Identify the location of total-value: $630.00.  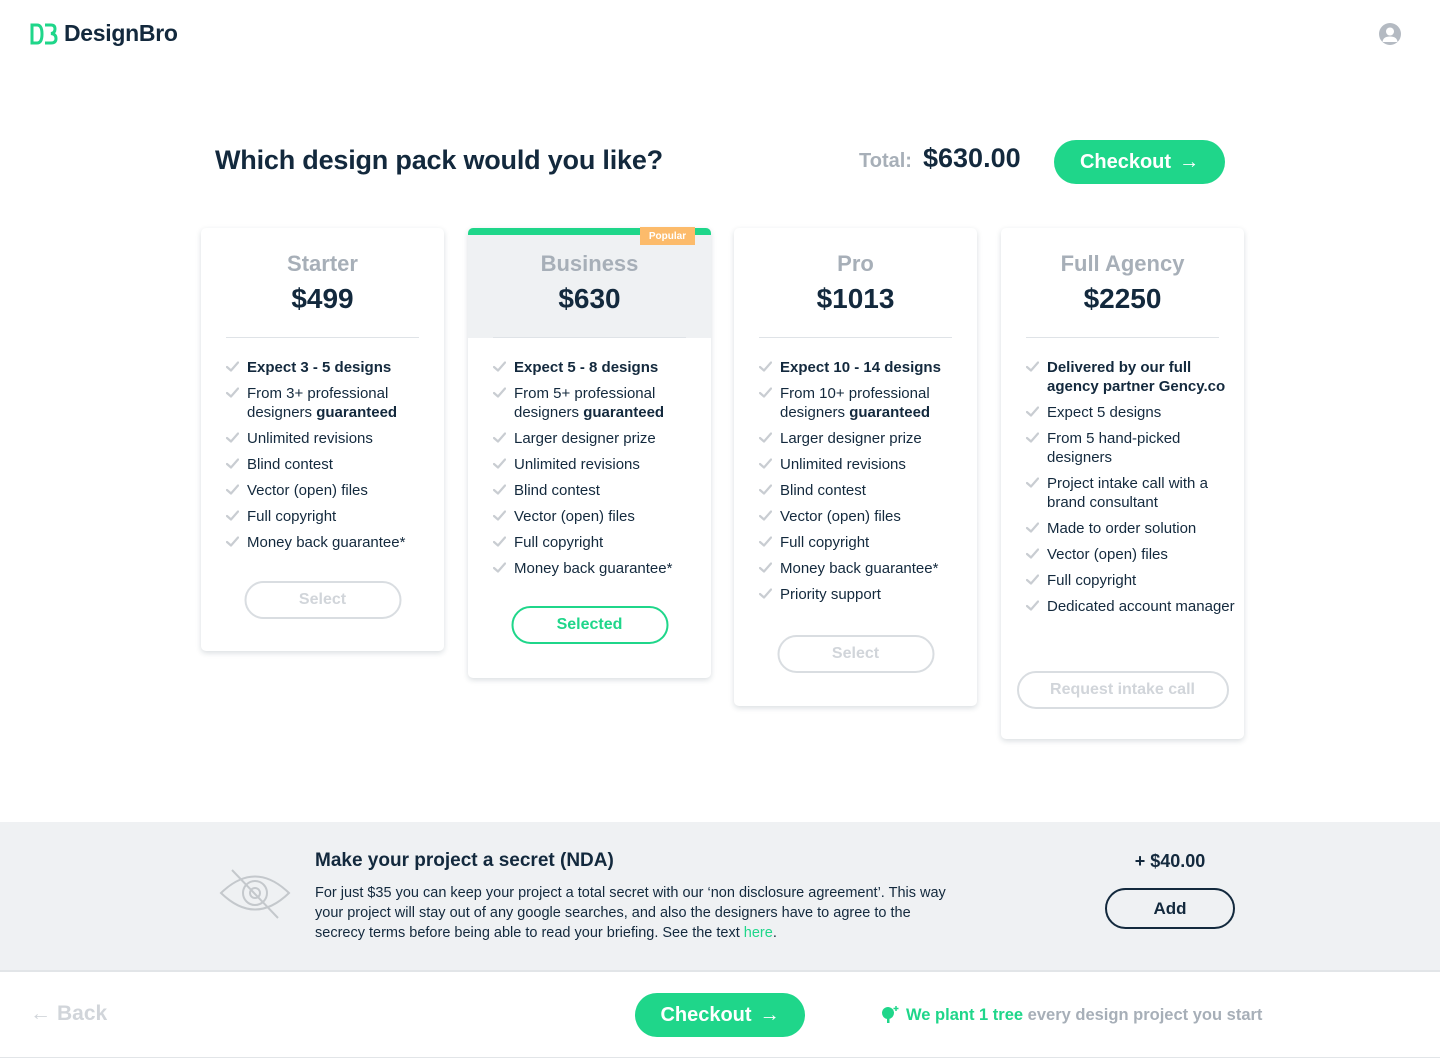
(972, 158).